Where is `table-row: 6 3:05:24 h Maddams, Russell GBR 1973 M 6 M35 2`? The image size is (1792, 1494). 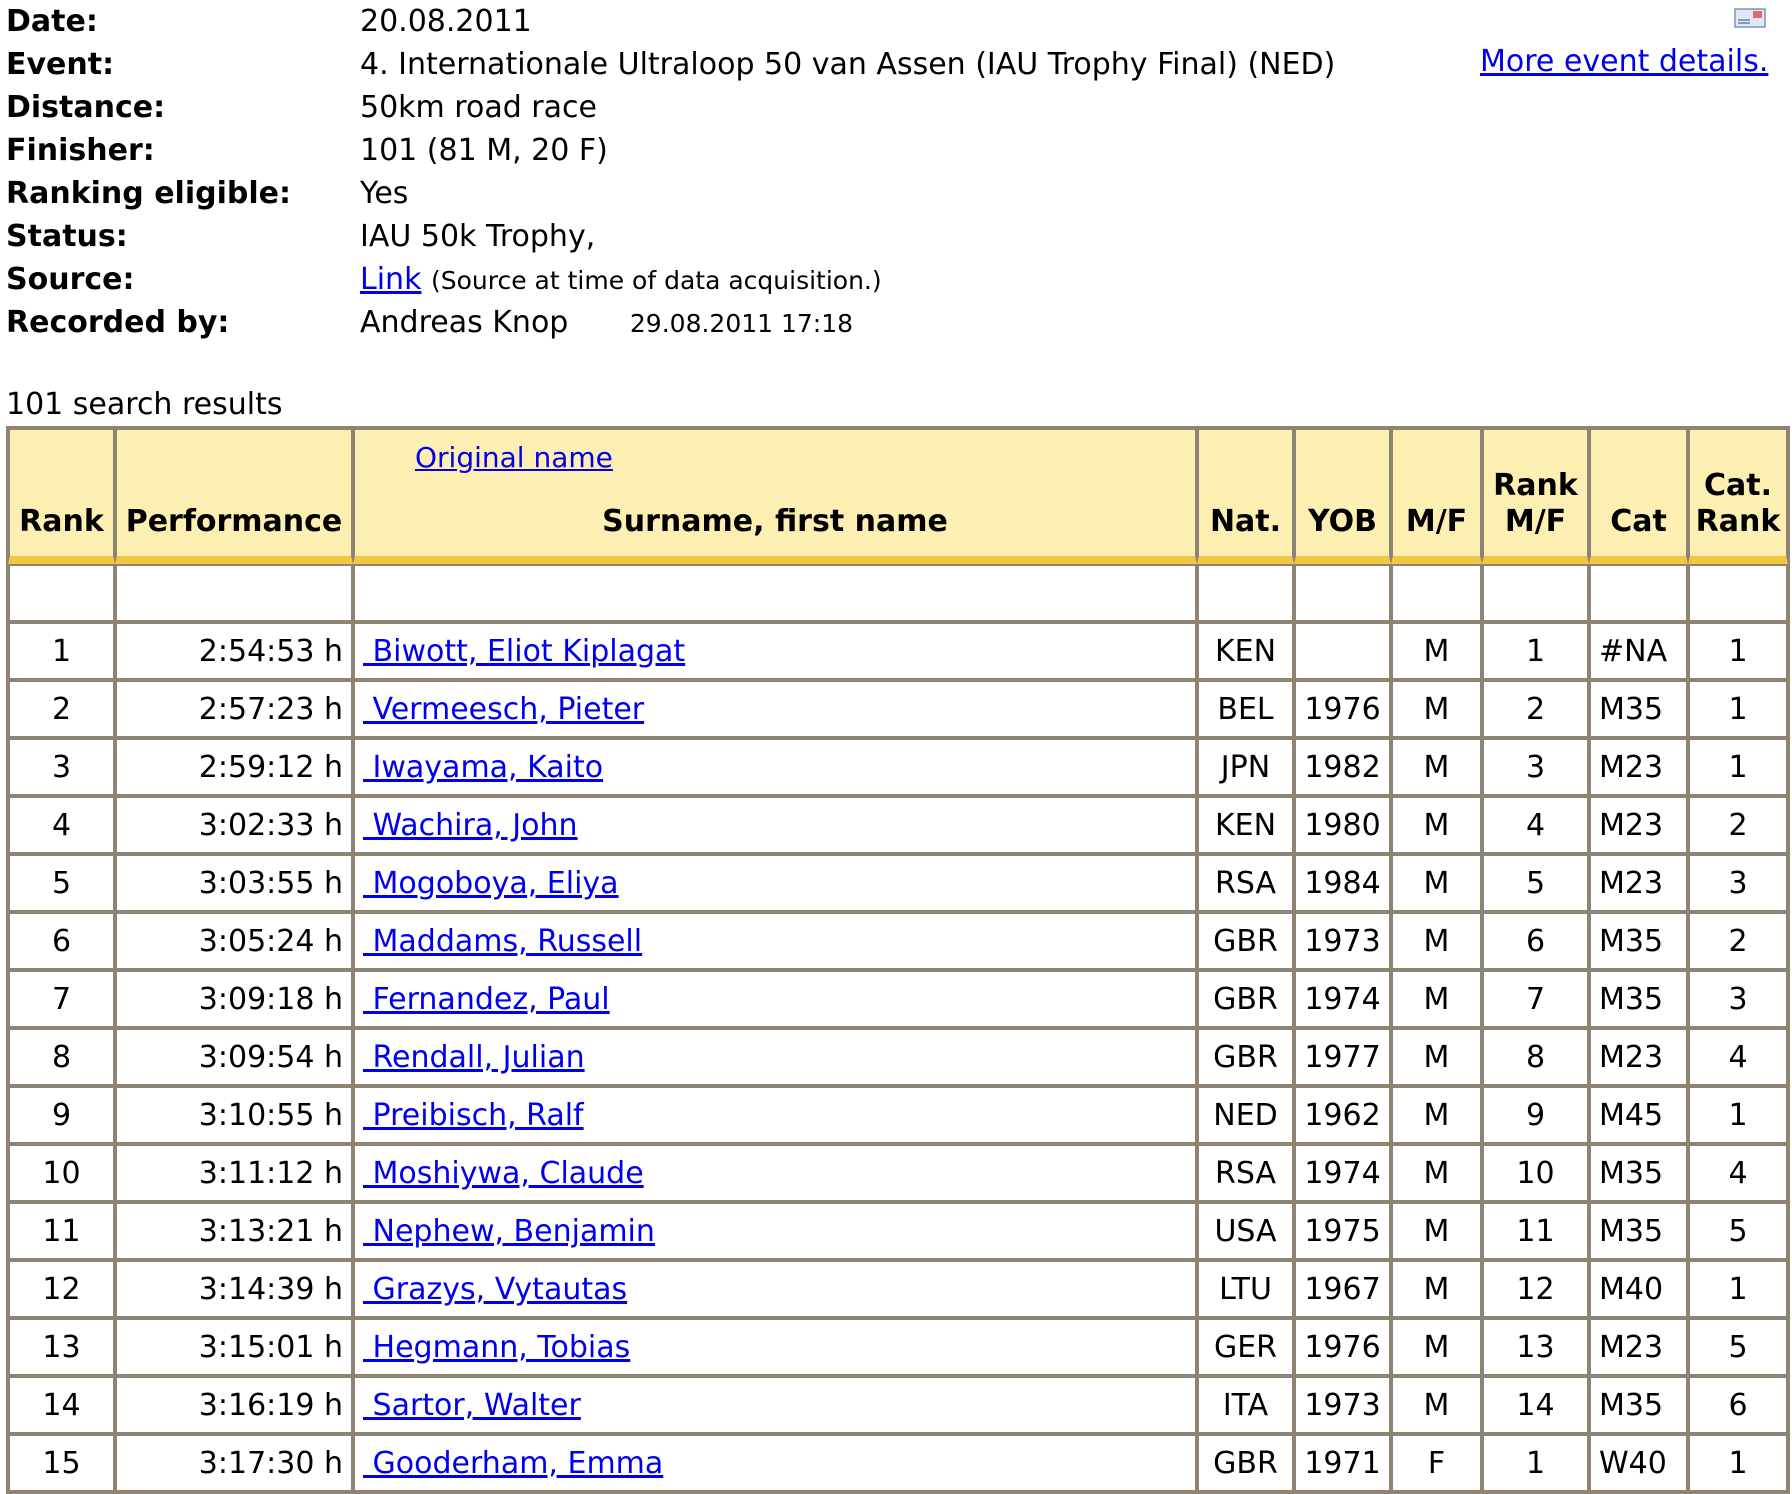
table-row: 6 3:05:24 h Maddams, Russell GBR 1973 M 6 M35 2 is located at coordinates (898, 941).